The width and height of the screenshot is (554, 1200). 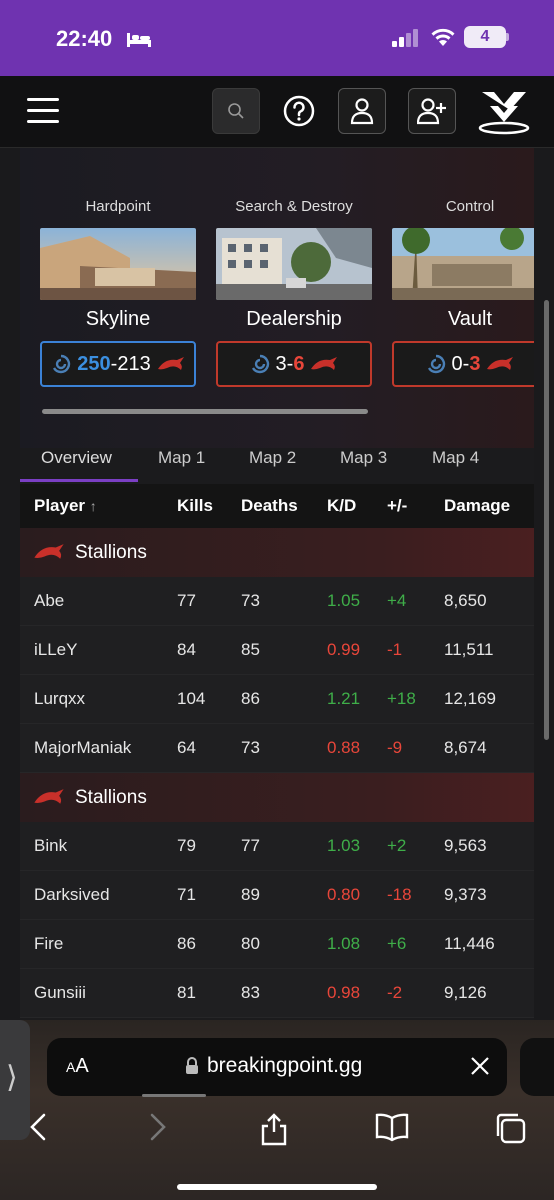 What do you see at coordinates (344, 747) in the screenshot?
I see `kd: 0.88` at bounding box center [344, 747].